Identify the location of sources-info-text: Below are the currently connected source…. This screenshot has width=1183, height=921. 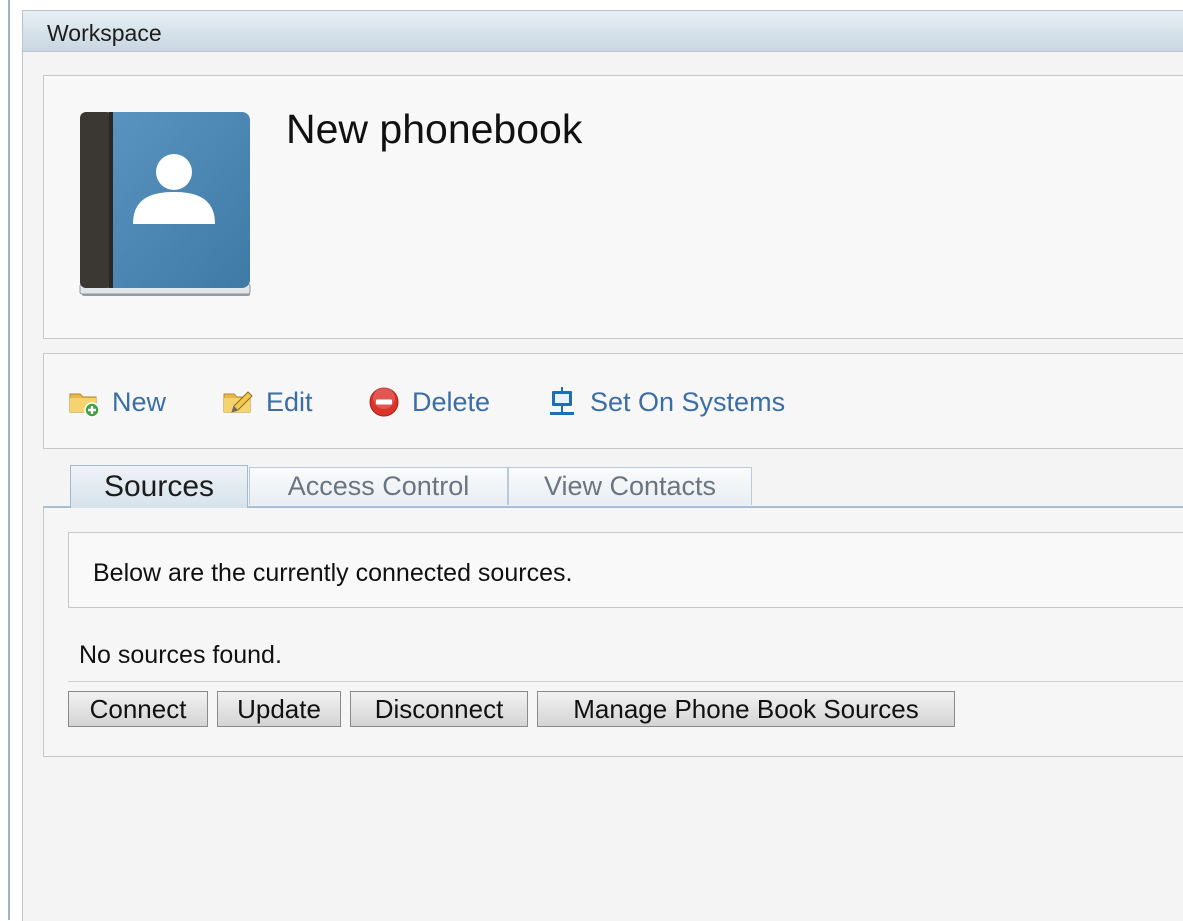
(333, 573).